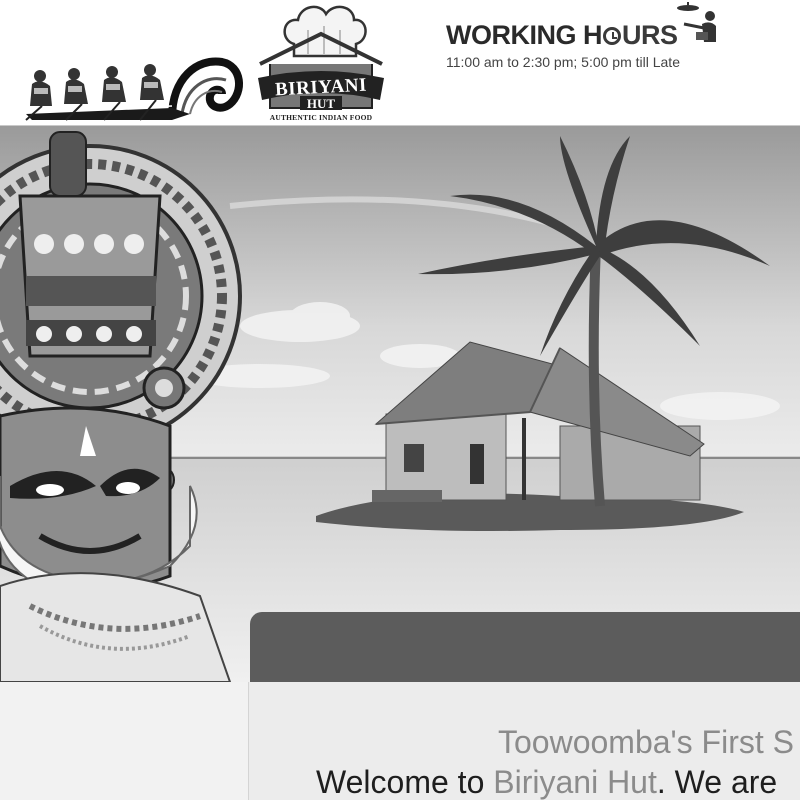 The image size is (800, 801). I want to click on welcome-brand-link: Biriyani Hut, so click(575, 782).